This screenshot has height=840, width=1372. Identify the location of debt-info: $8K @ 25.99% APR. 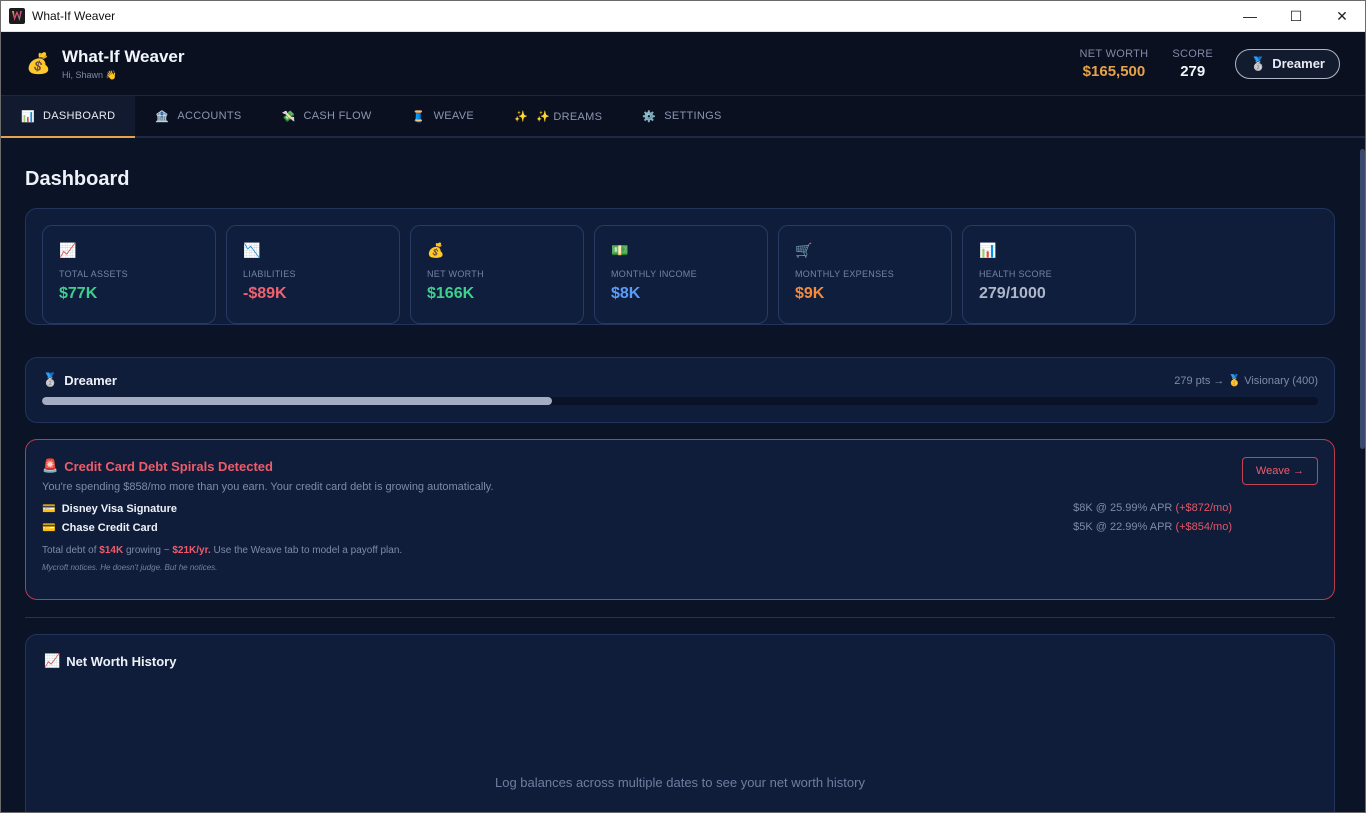
(1123, 508).